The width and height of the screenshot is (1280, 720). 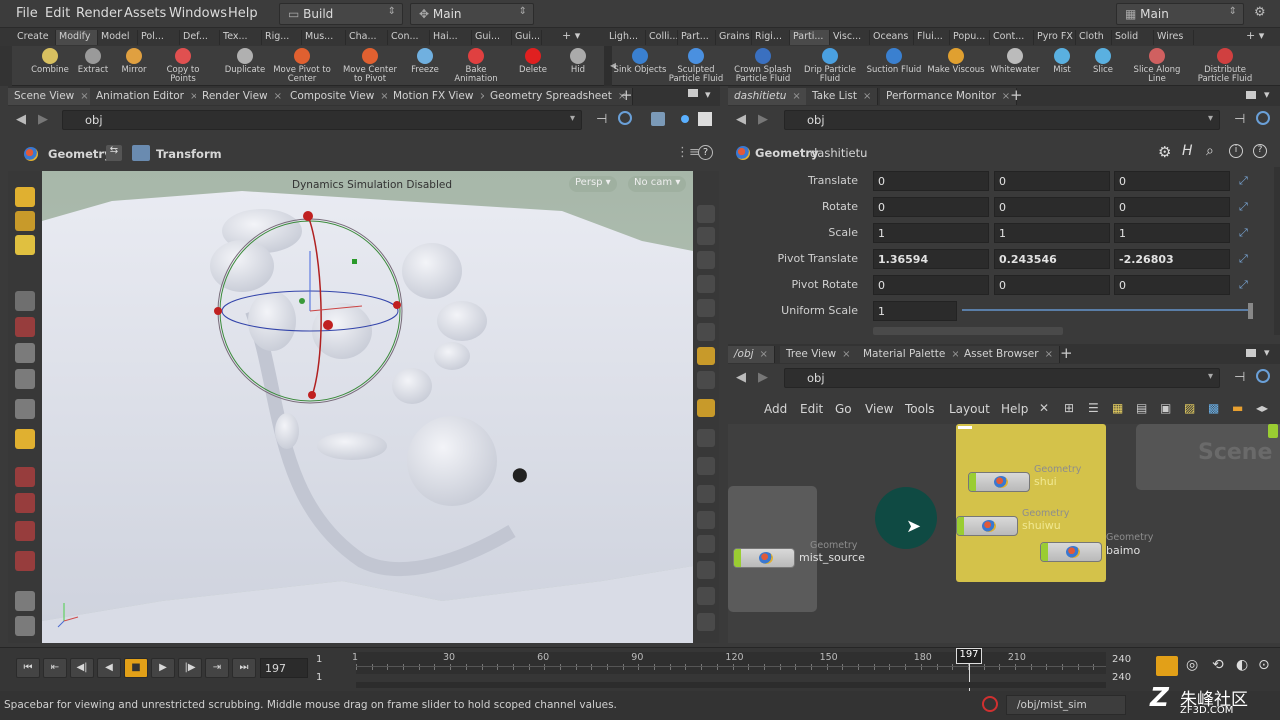 I want to click on param-value-field: -2.26803, so click(x=1172, y=259).